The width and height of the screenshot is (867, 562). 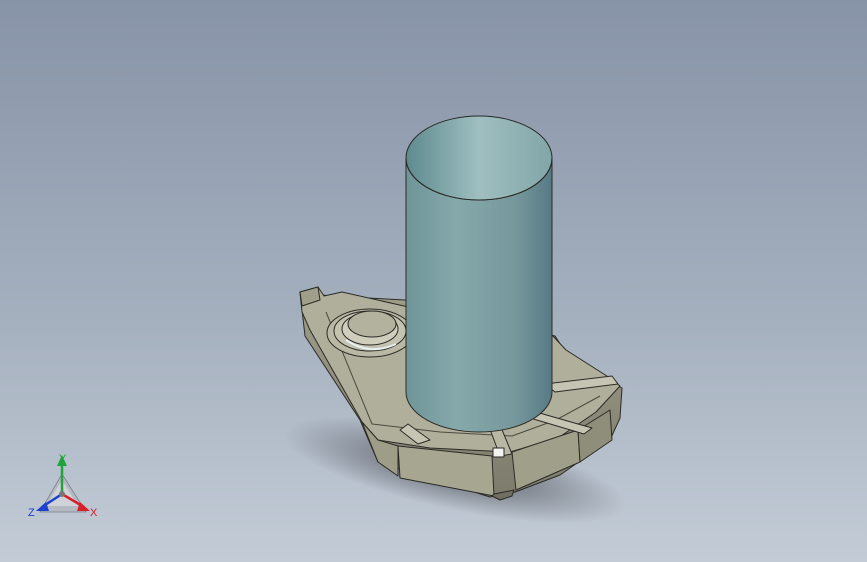 I want to click on z-axis-label: Z, so click(x=31, y=513).